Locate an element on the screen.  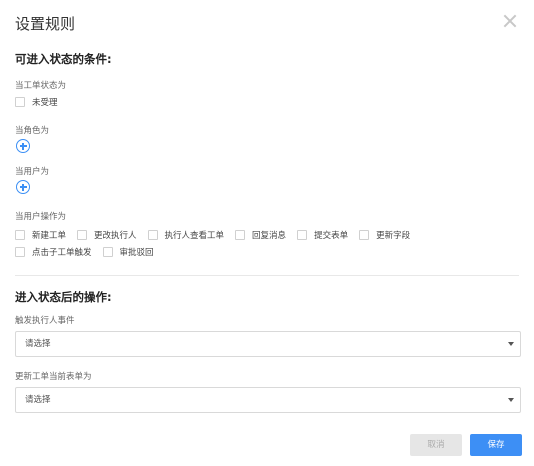
checkbox-label: 审批驳回 is located at coordinates (136, 253).